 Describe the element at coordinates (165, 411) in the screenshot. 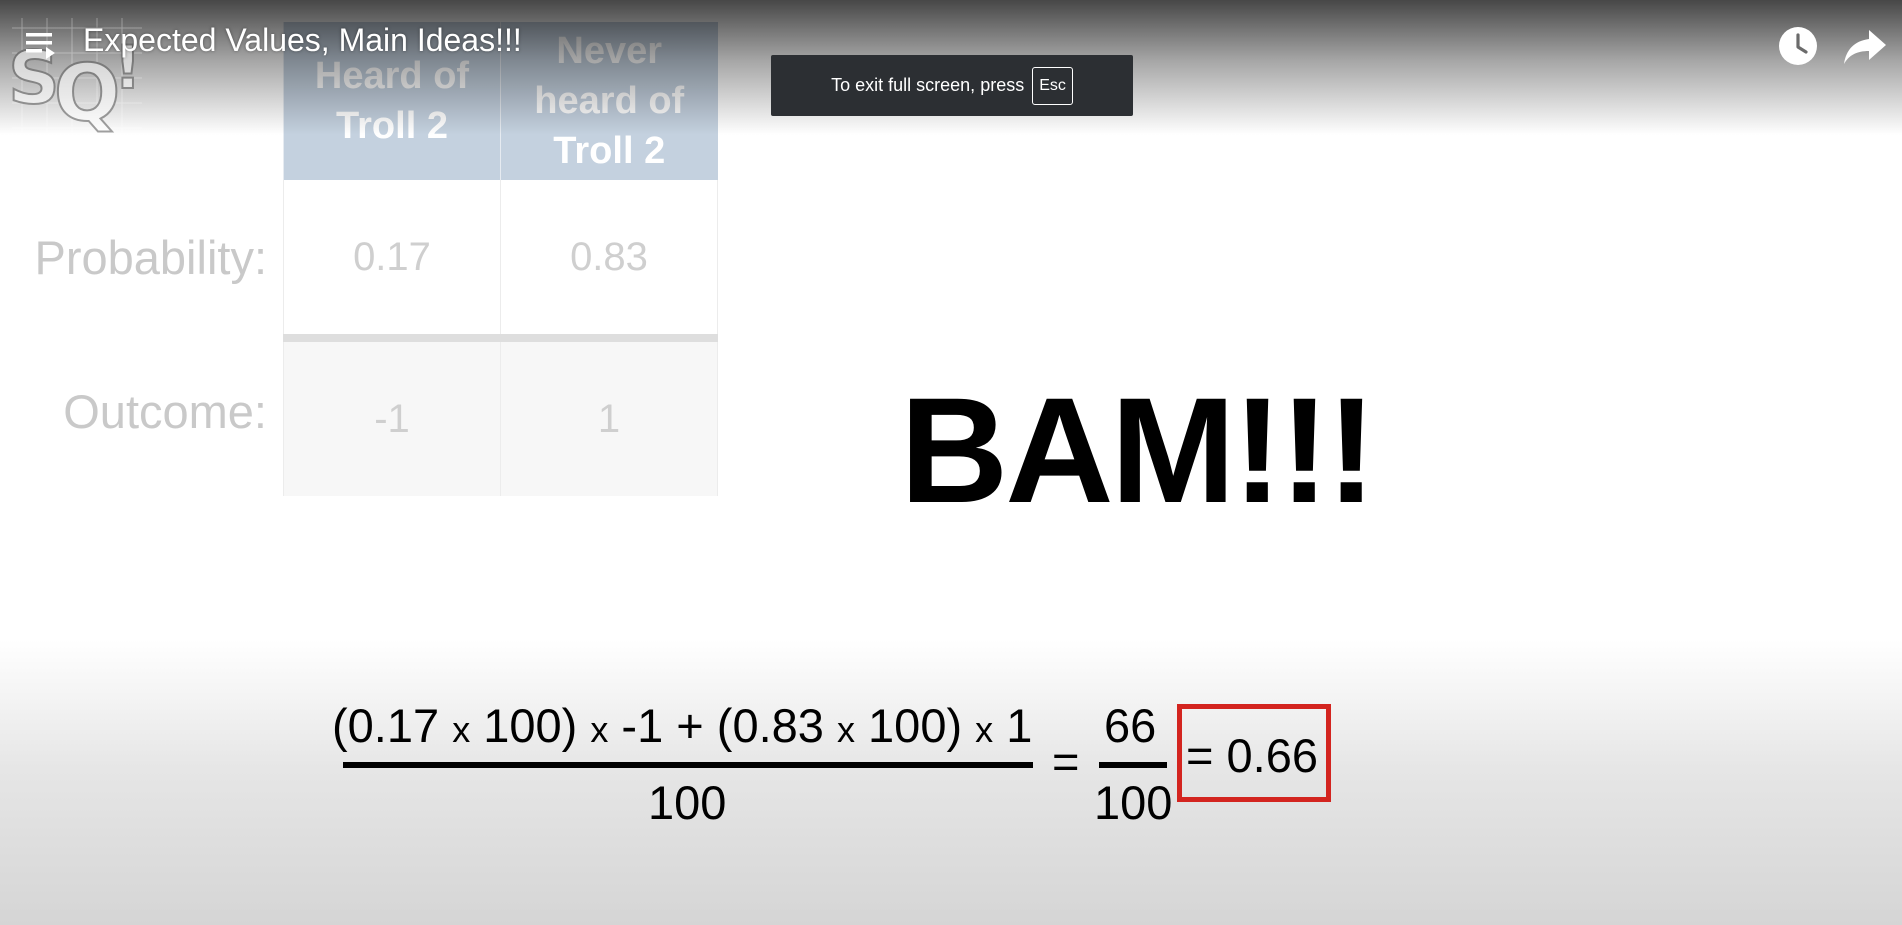

I see `row-label-outcome: Outcome:` at that location.